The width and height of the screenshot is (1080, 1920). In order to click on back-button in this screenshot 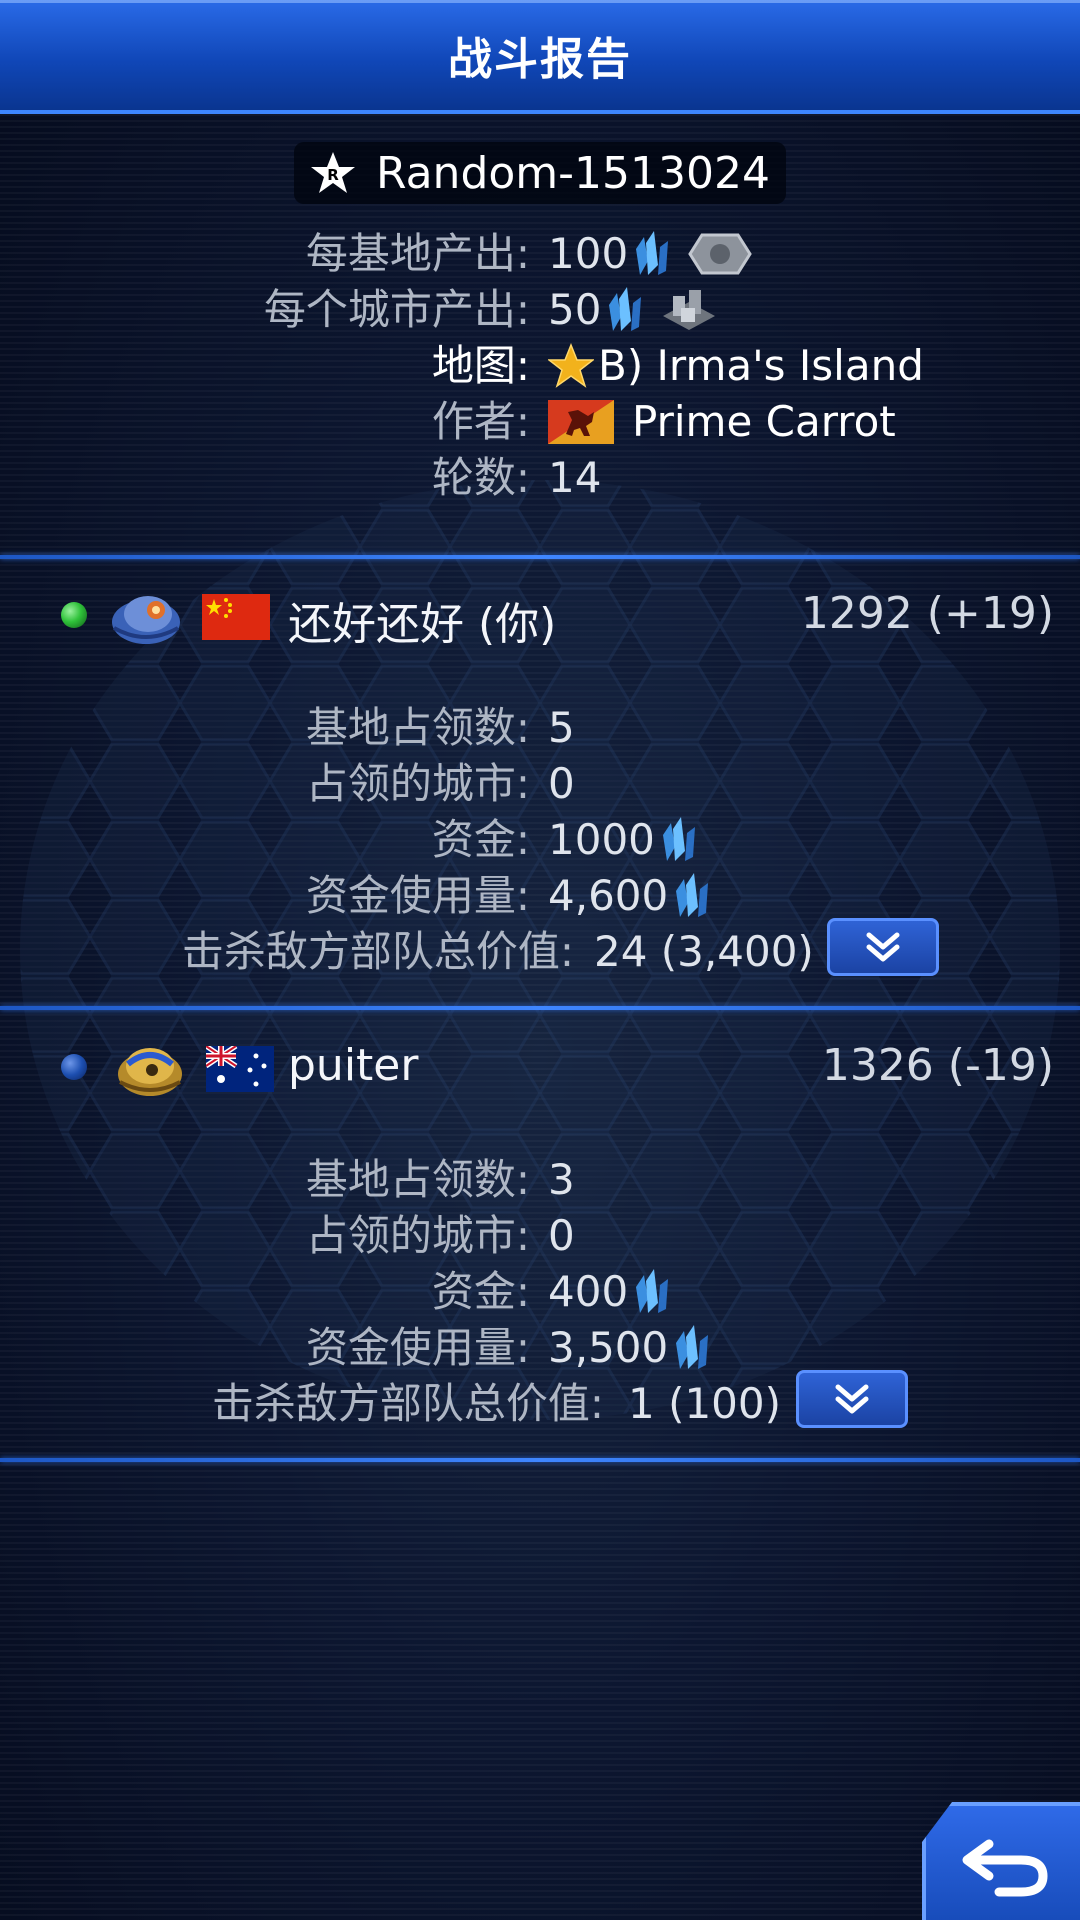, I will do `click(1001, 1861)`.